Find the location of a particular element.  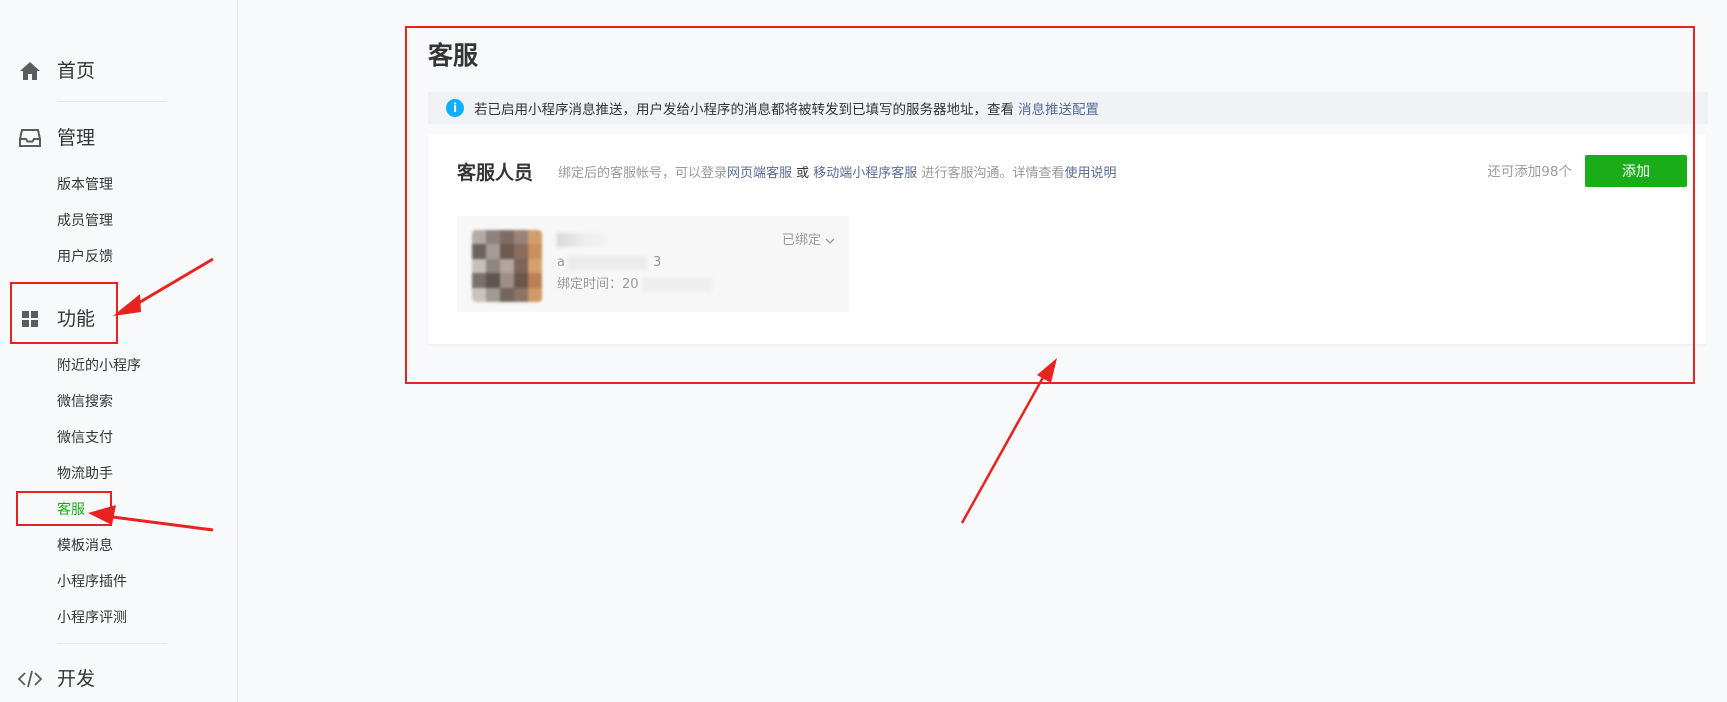

bind-time-redacted is located at coordinates (677, 285).